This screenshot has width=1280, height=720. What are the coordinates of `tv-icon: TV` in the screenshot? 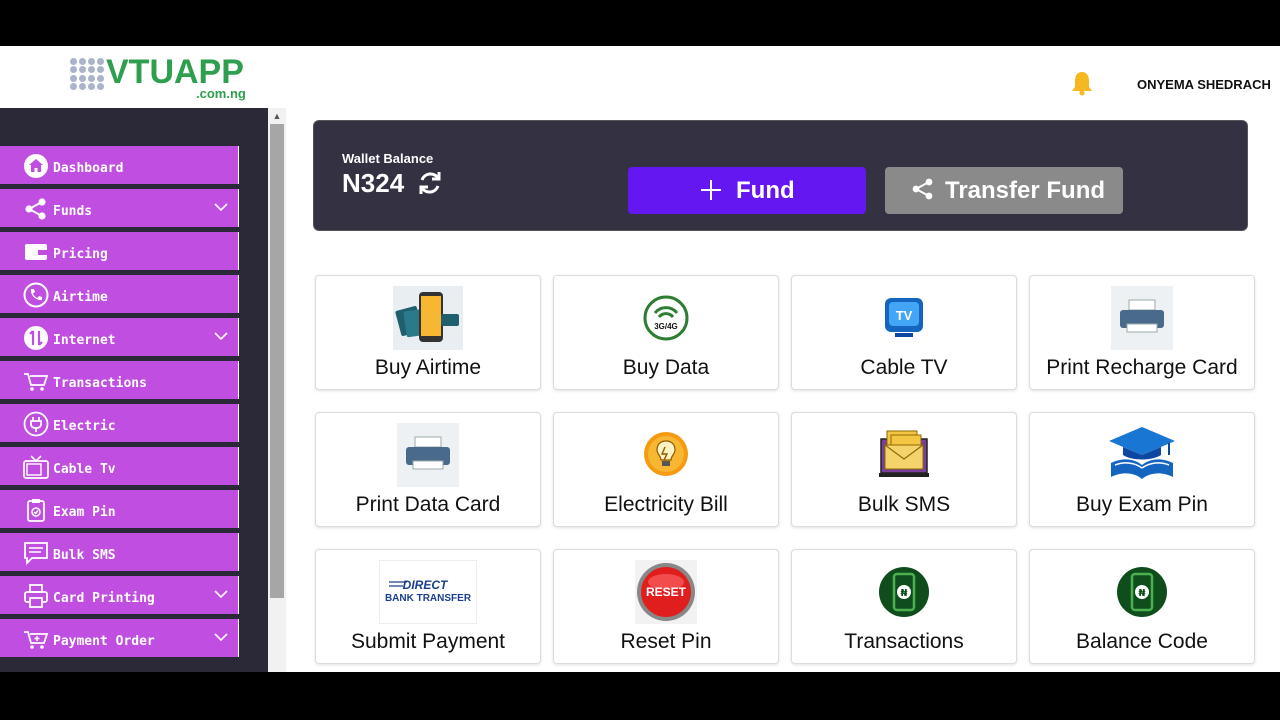 It's located at (904, 317).